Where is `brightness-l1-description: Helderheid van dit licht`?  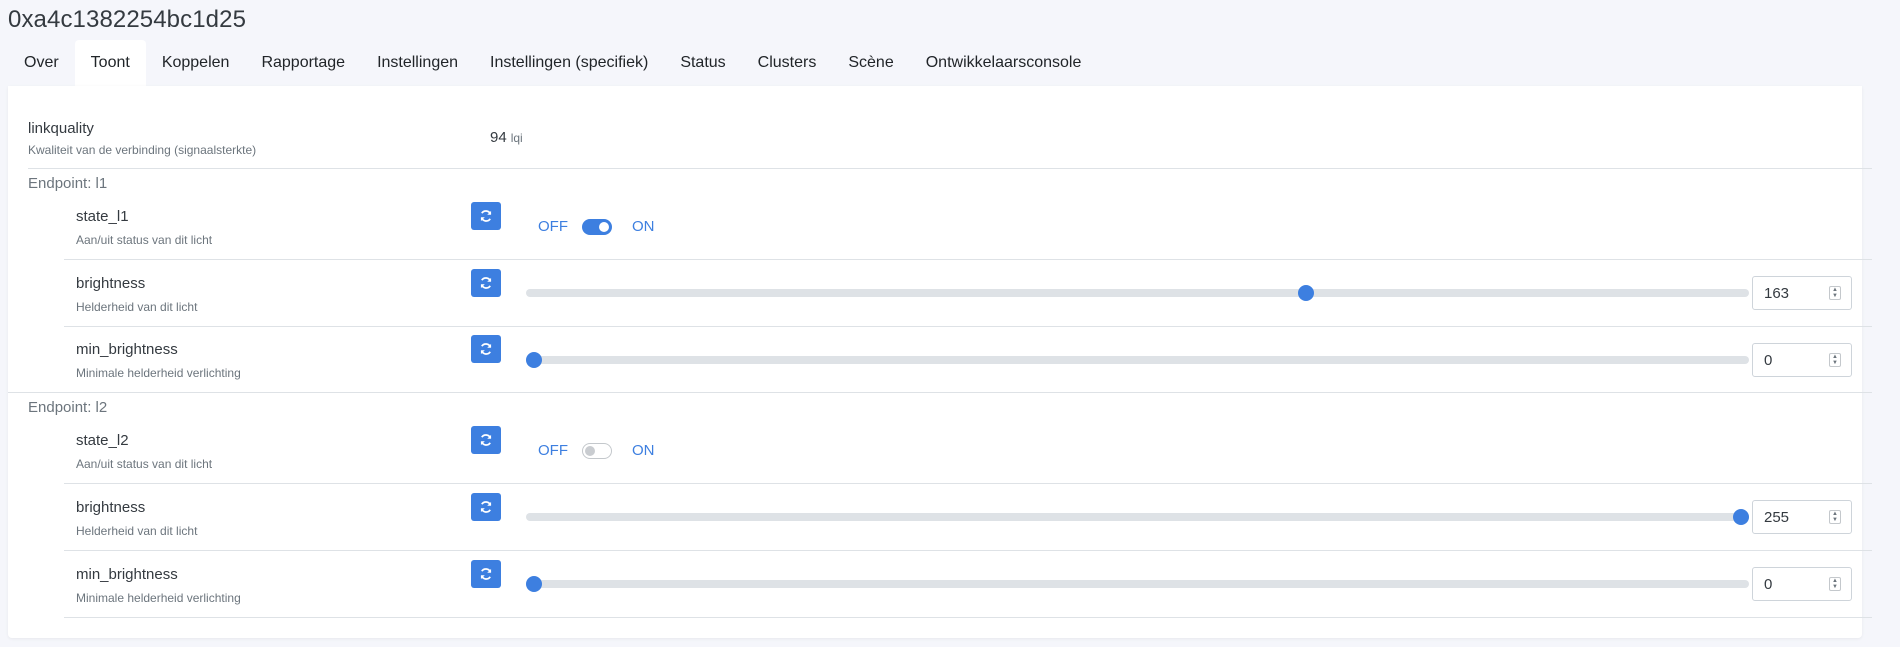 brightness-l1-description: Helderheid van dit licht is located at coordinates (137, 307).